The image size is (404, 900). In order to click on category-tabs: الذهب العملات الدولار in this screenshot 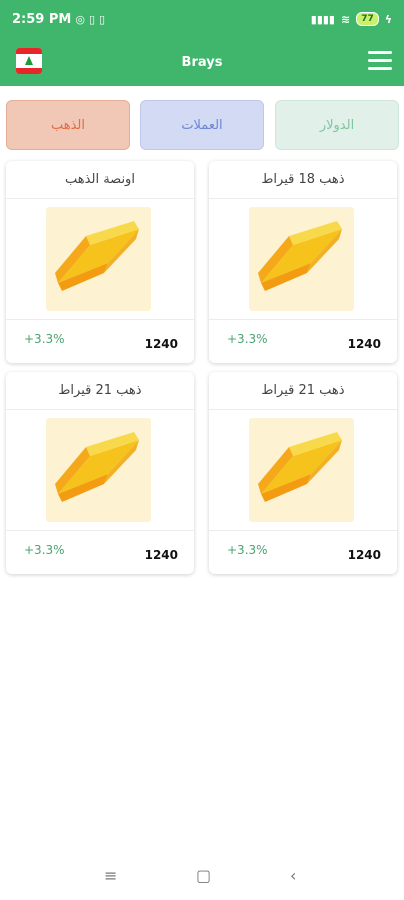, I will do `click(202, 126)`.